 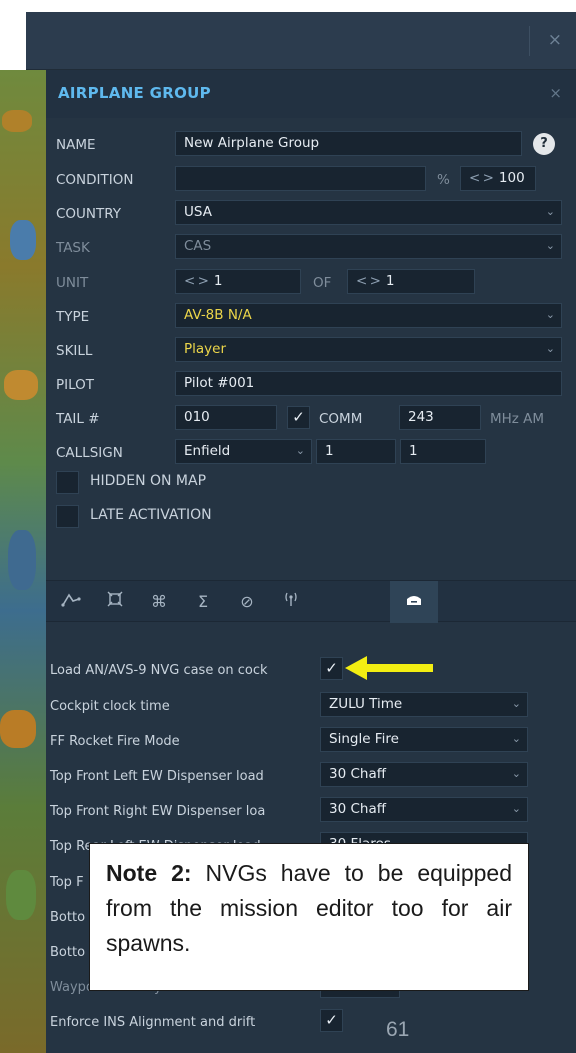 What do you see at coordinates (247, 602) in the screenshot?
I see `prohibit-icon: ⊘` at bounding box center [247, 602].